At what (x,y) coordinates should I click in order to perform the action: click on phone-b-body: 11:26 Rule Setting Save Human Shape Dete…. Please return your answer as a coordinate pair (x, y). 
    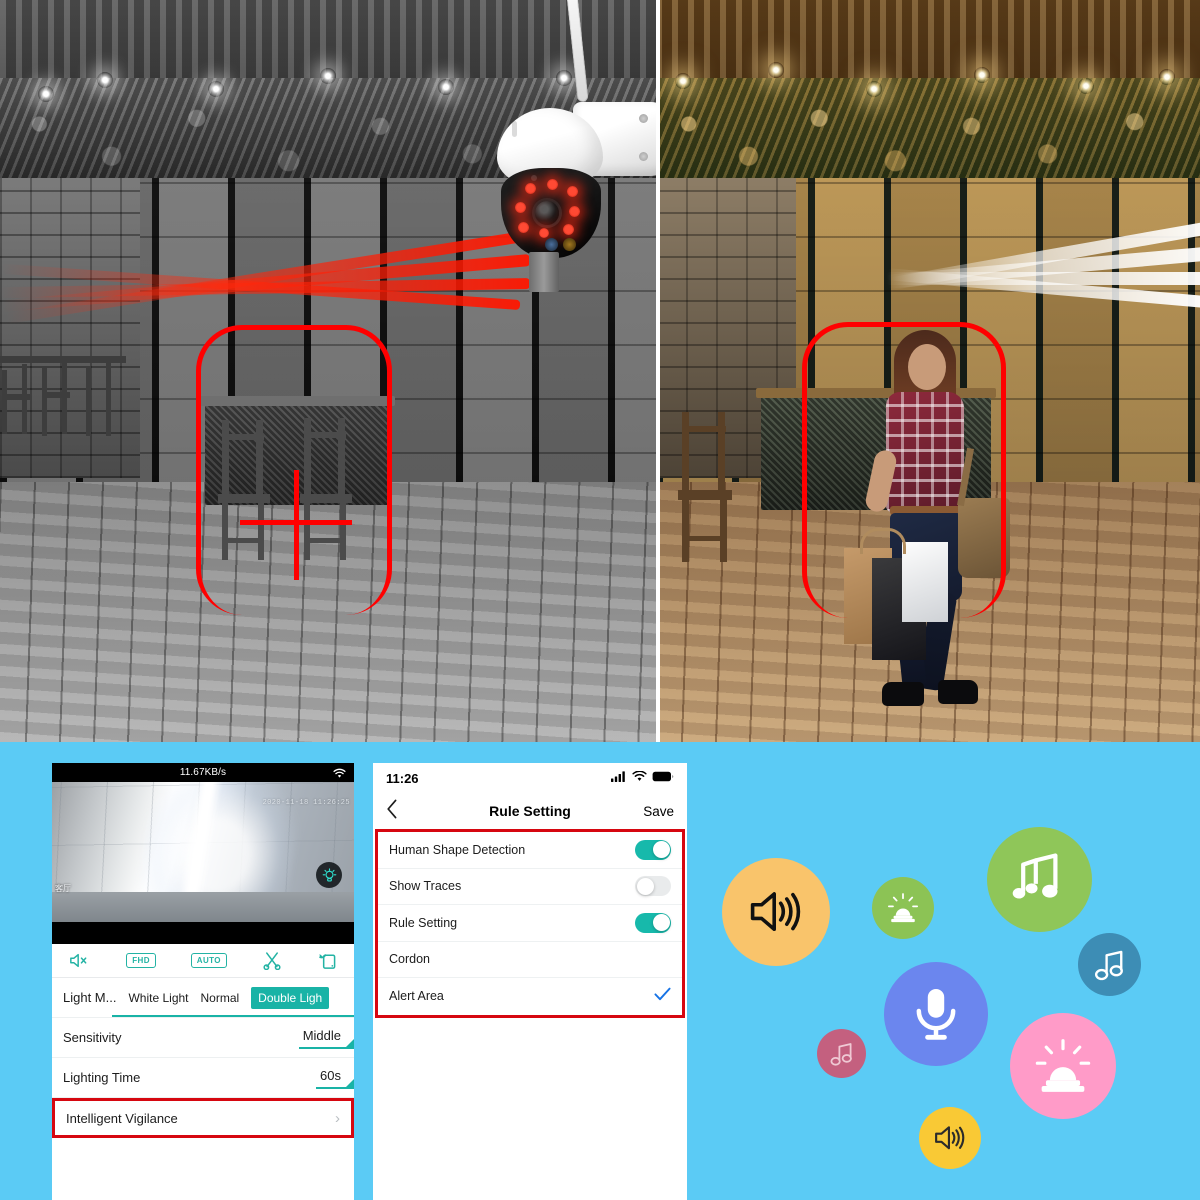
    Looking at the image, I should click on (530, 981).